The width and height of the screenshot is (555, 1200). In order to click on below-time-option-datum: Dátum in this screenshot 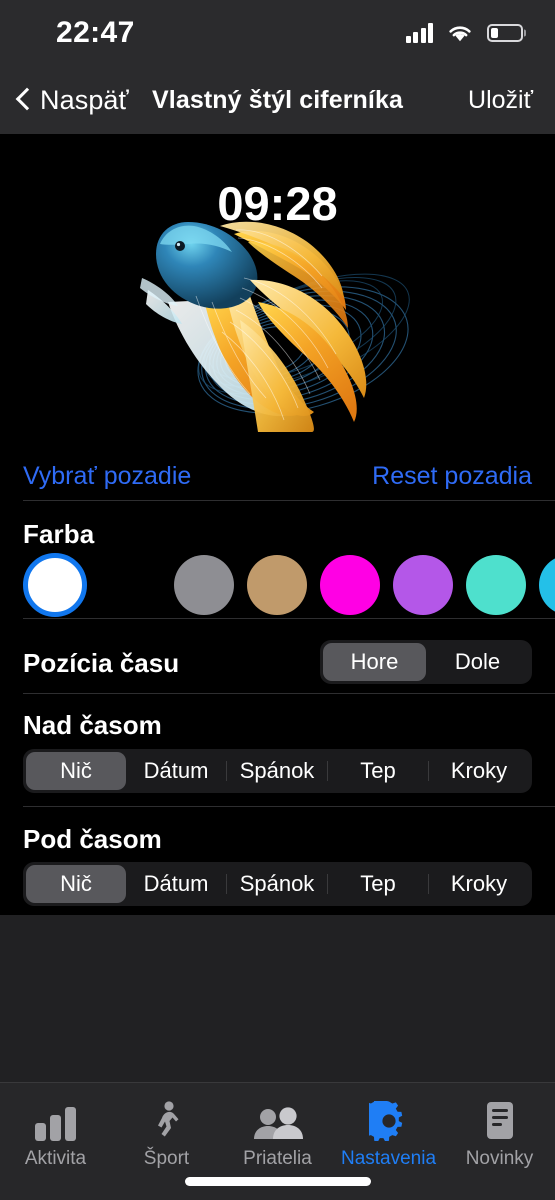, I will do `click(176, 884)`.